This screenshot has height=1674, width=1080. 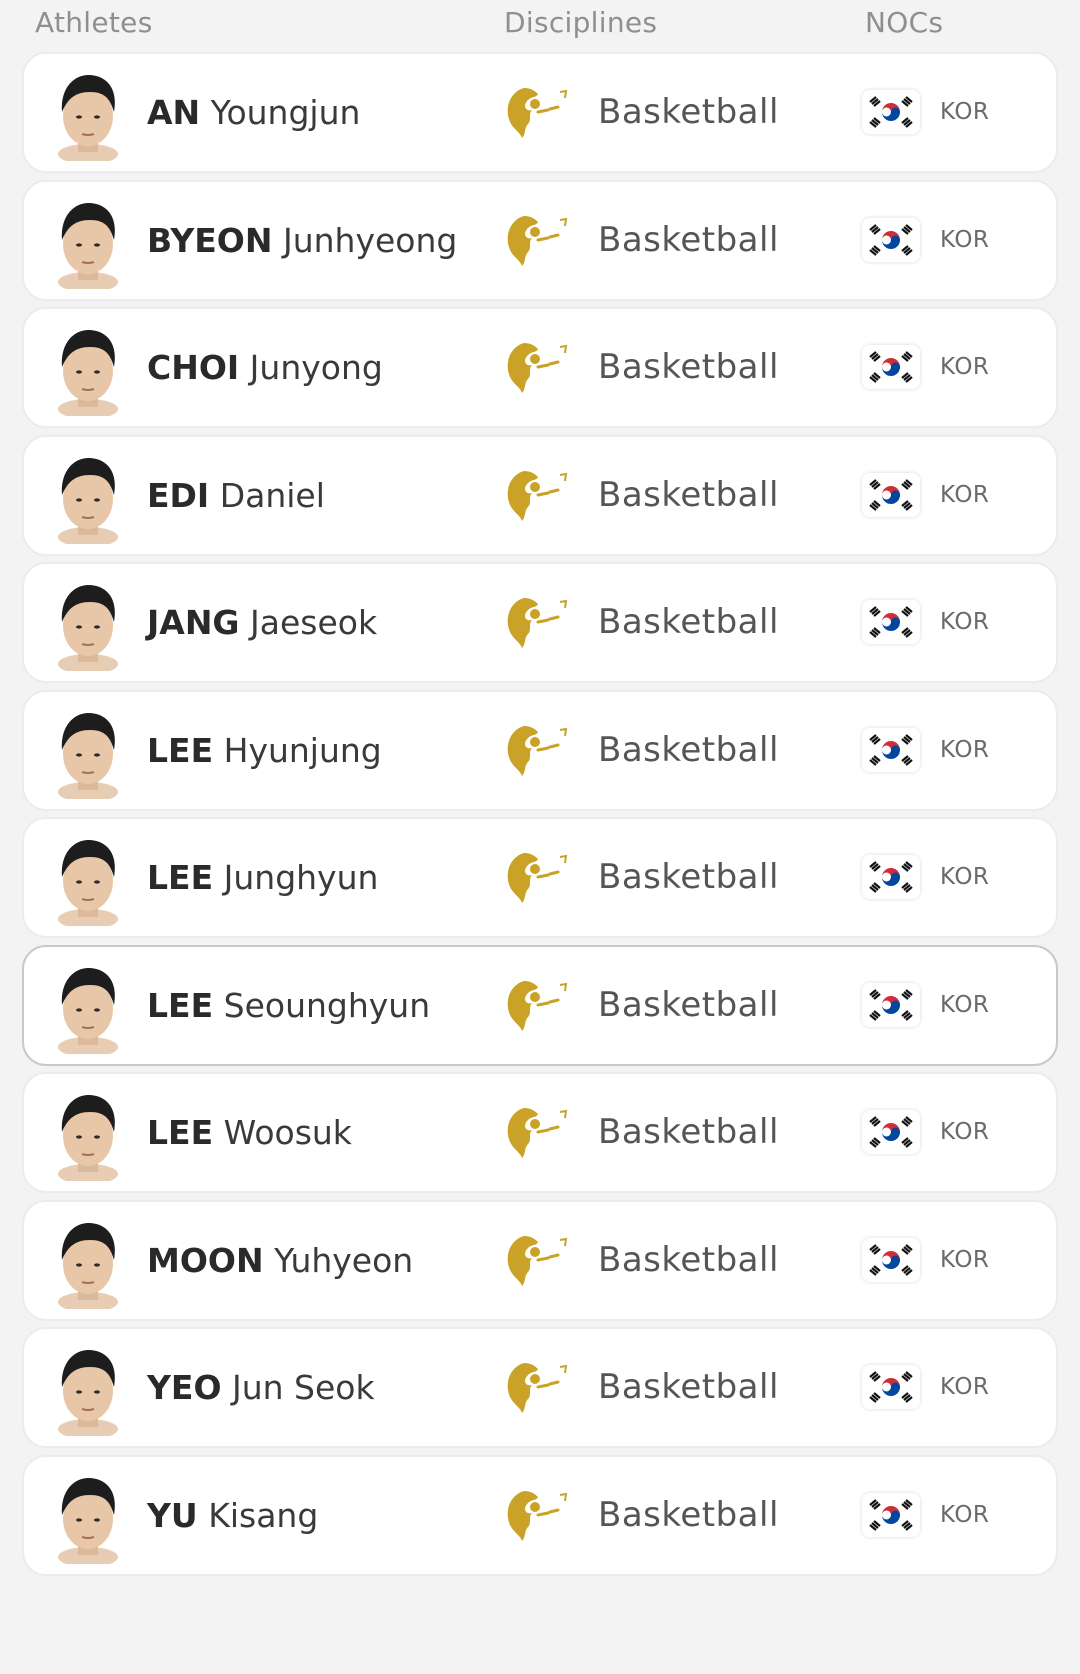 What do you see at coordinates (272, 495) in the screenshot?
I see `athlete-first-name: Daniel` at bounding box center [272, 495].